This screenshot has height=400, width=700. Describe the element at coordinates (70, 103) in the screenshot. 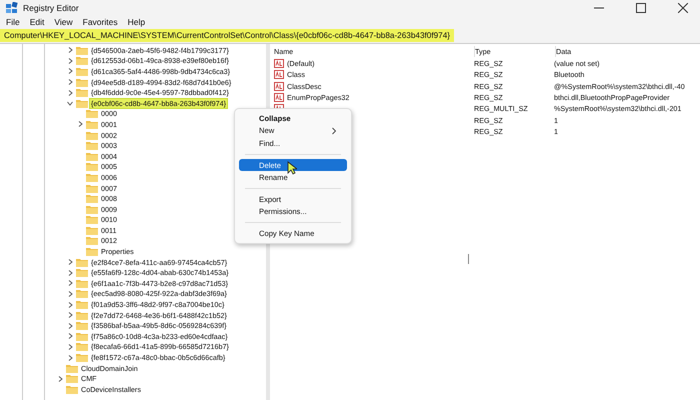

I see `chevron-down-icon` at that location.